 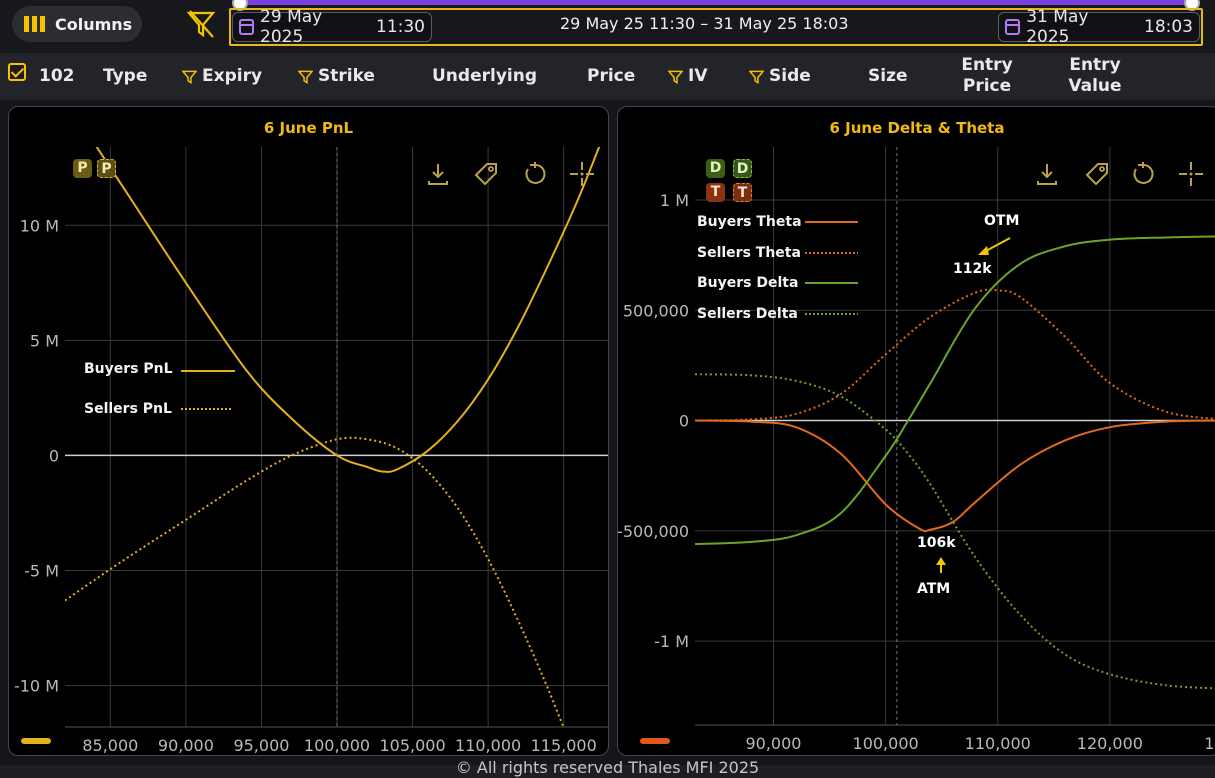 I want to click on legend-buyers-theta: Buyers Theta, so click(x=749, y=222).